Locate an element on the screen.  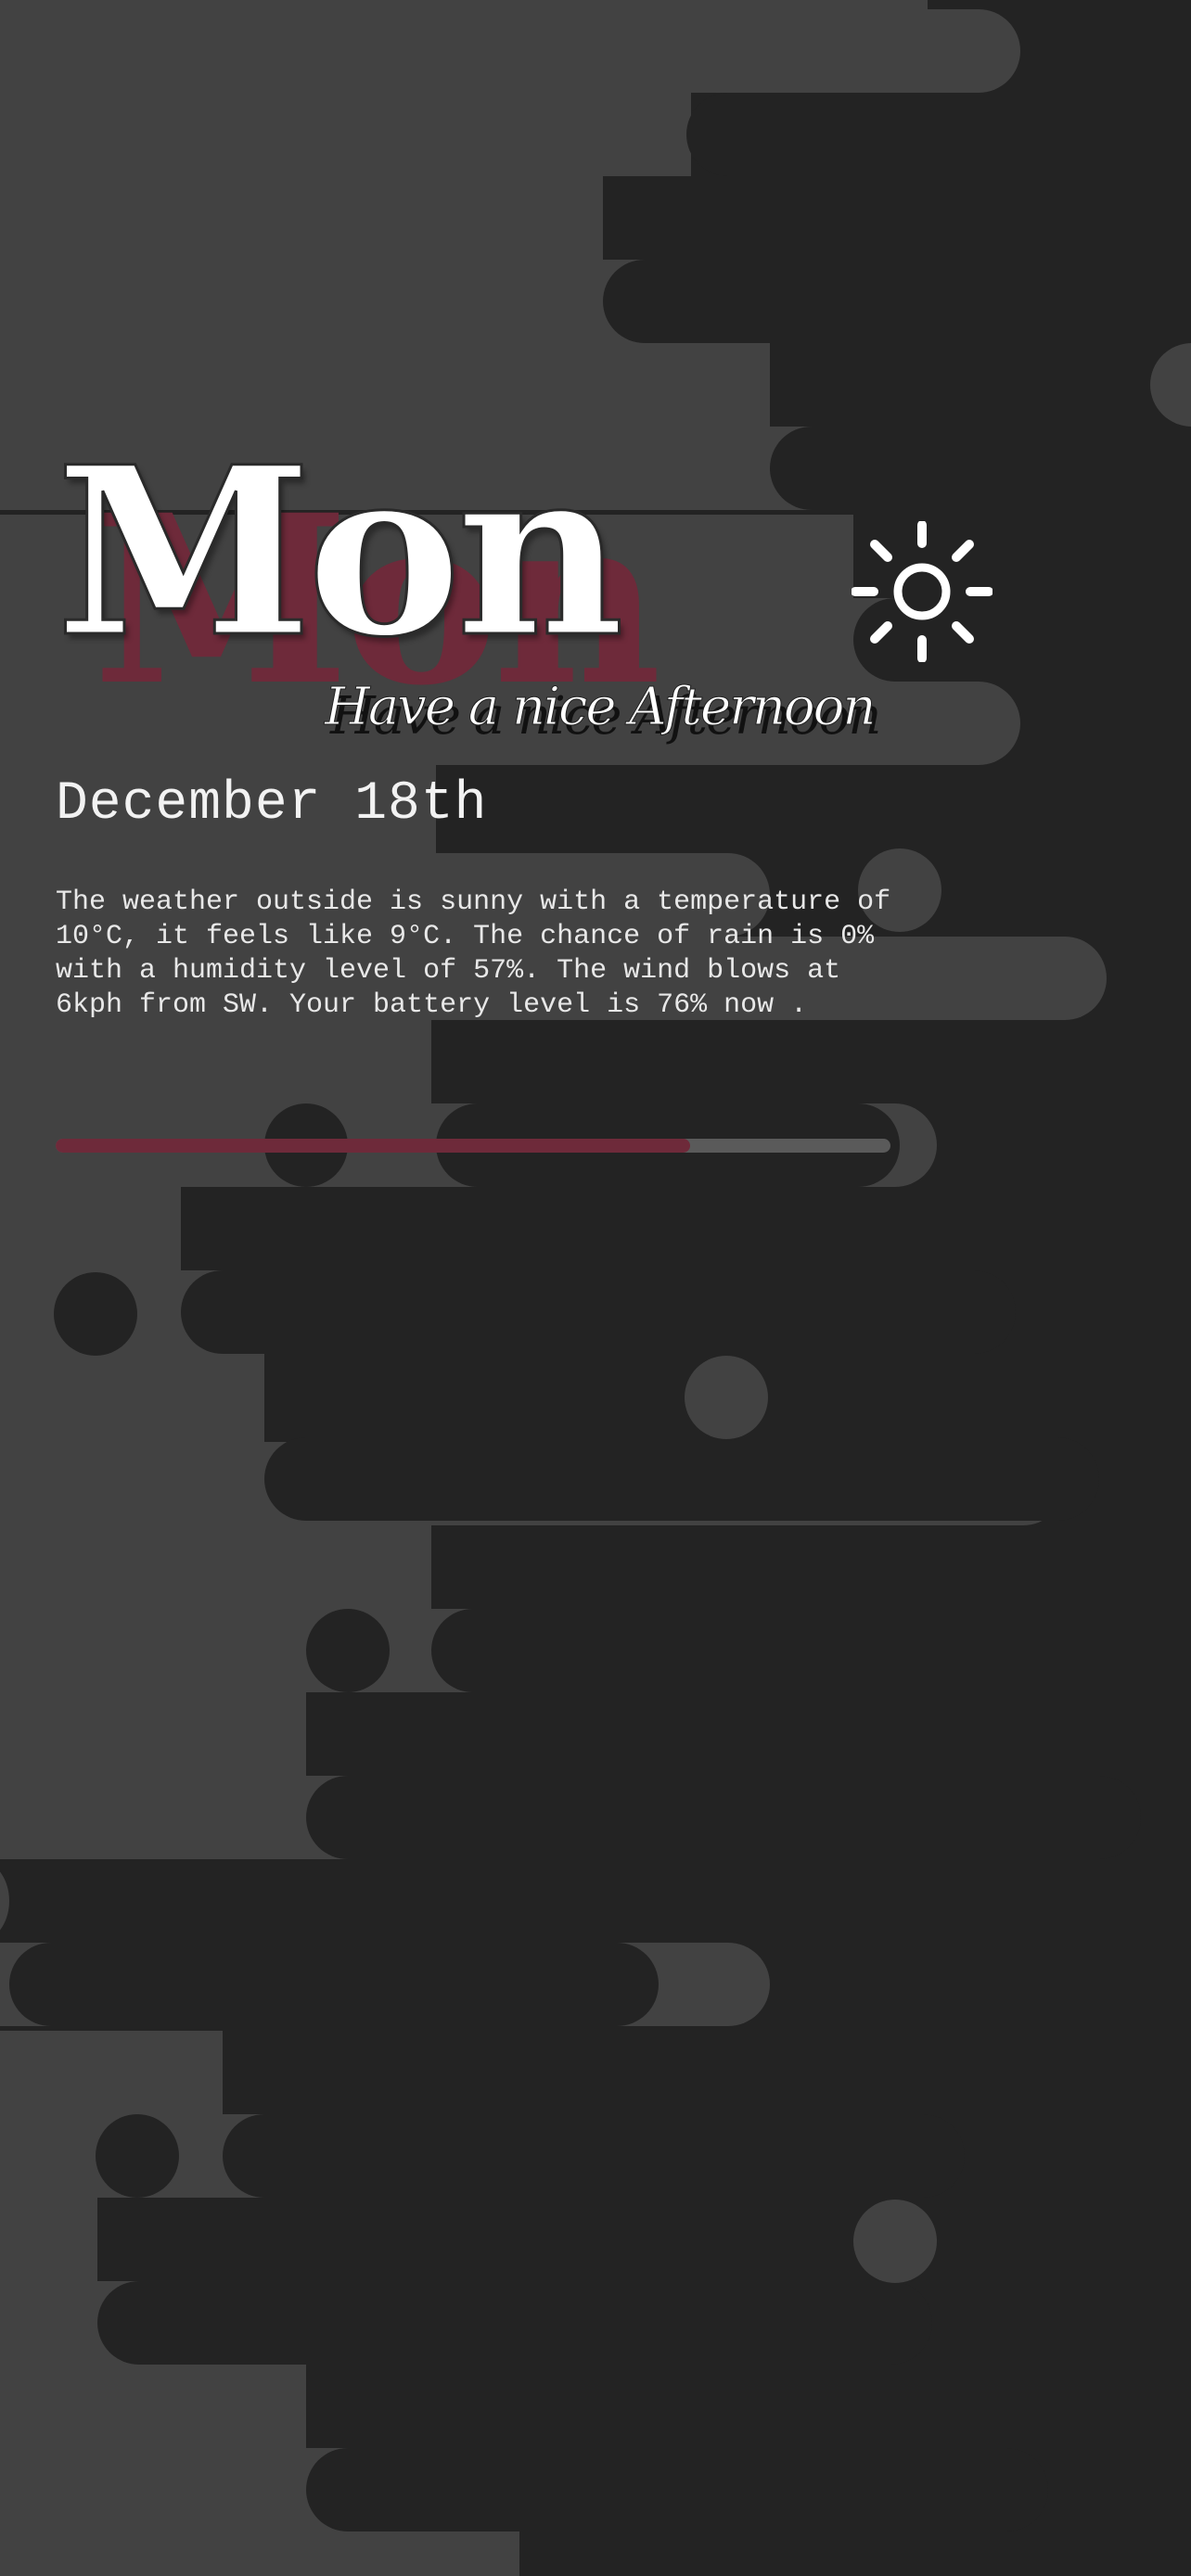
day-heading: Mon Mon is located at coordinates (389, 566).